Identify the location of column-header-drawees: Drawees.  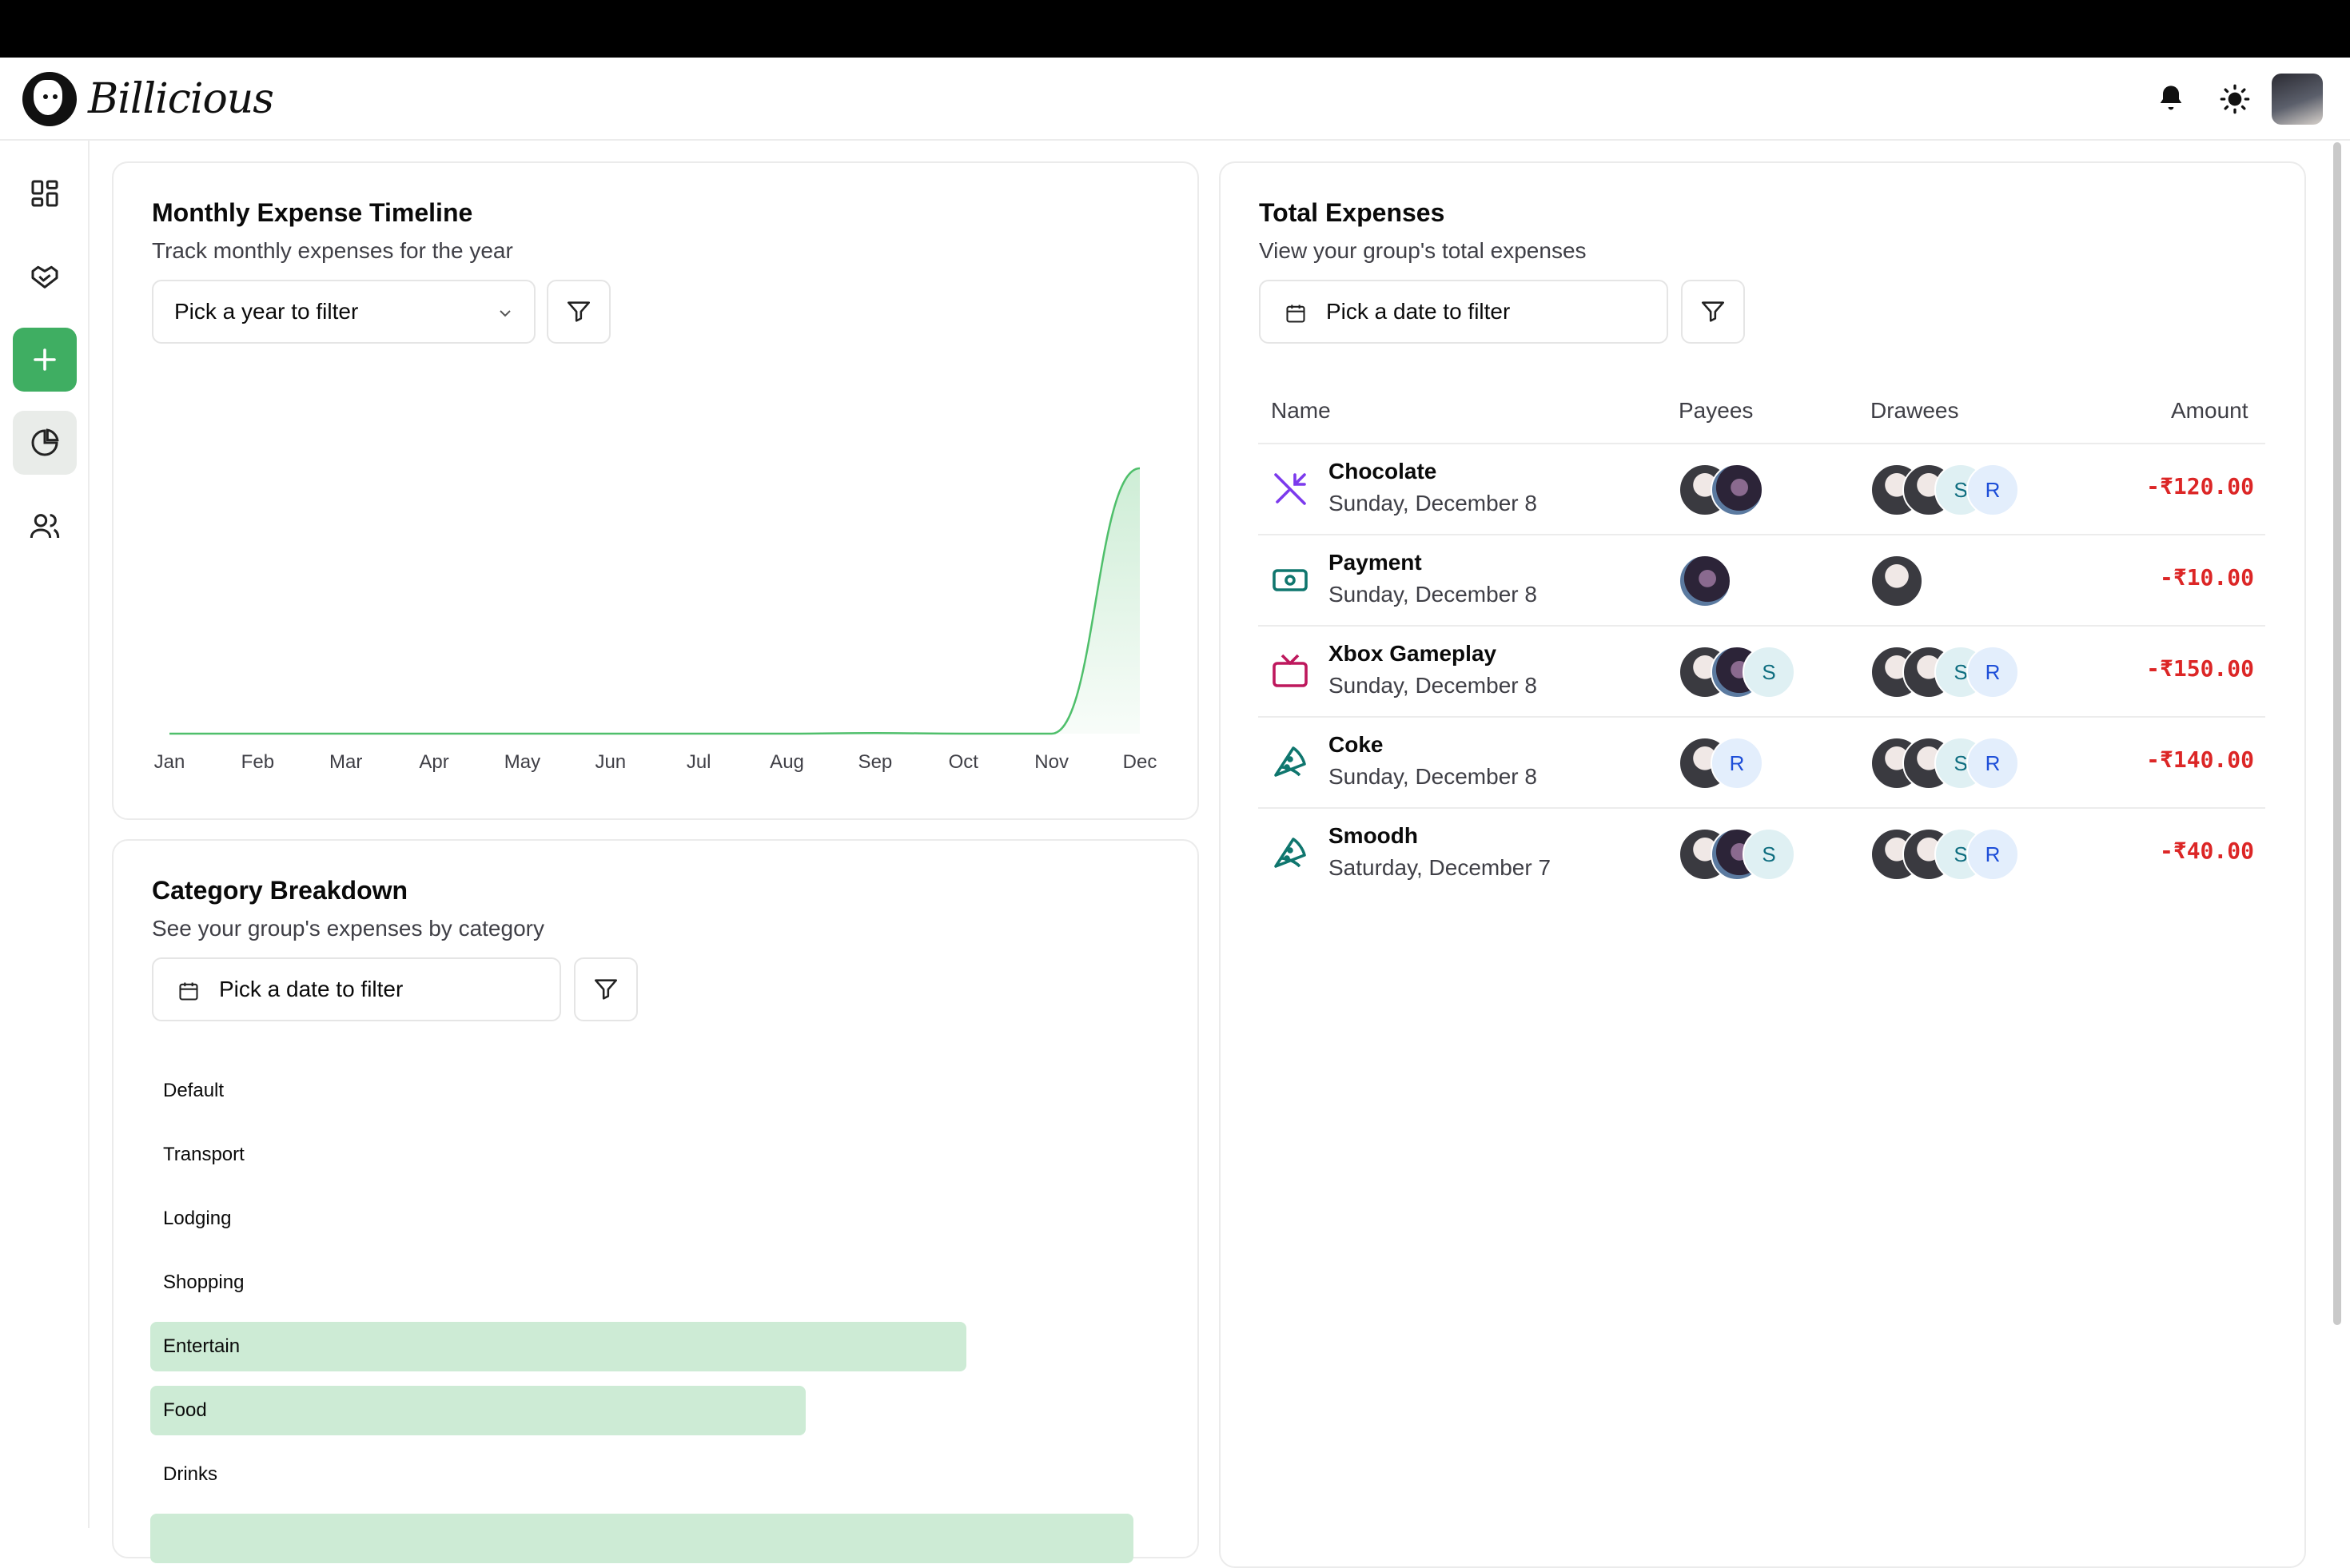
(1914, 411).